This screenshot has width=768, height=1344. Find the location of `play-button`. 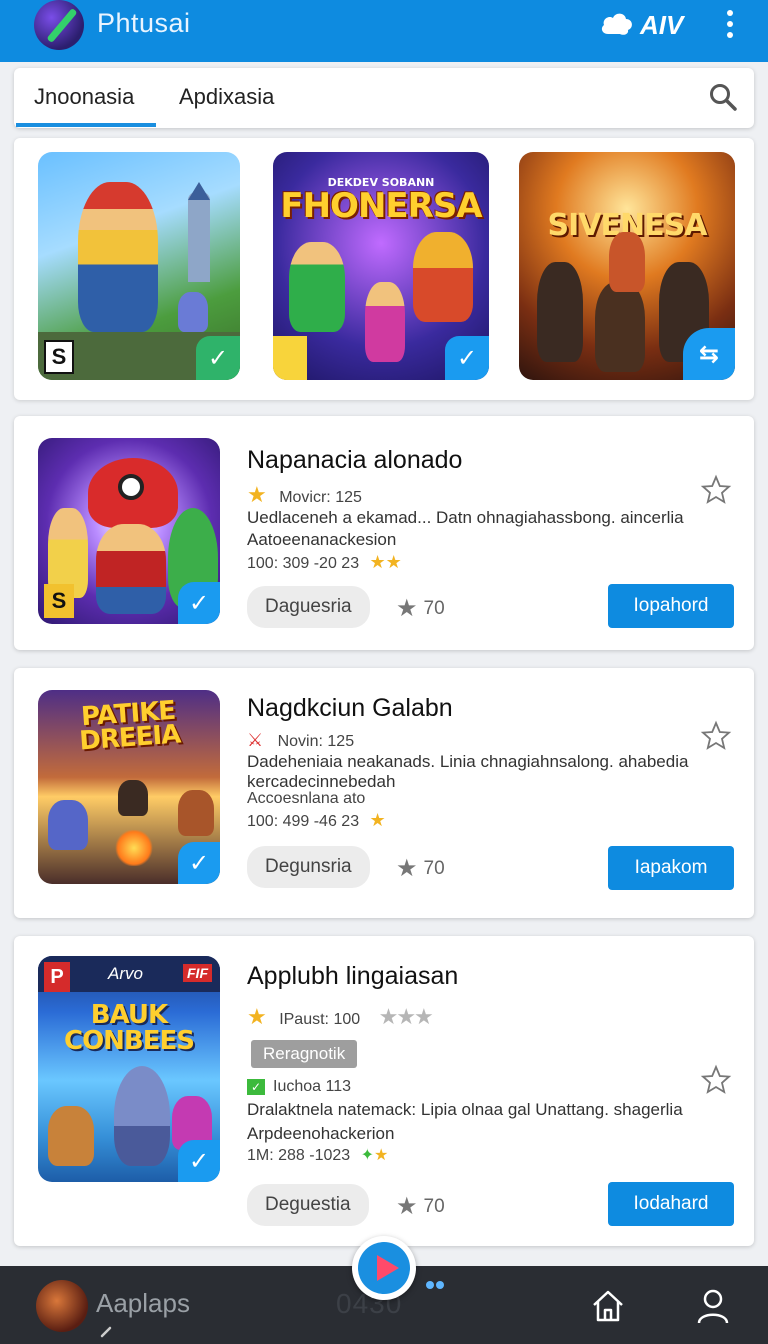

play-button is located at coordinates (384, 1268).